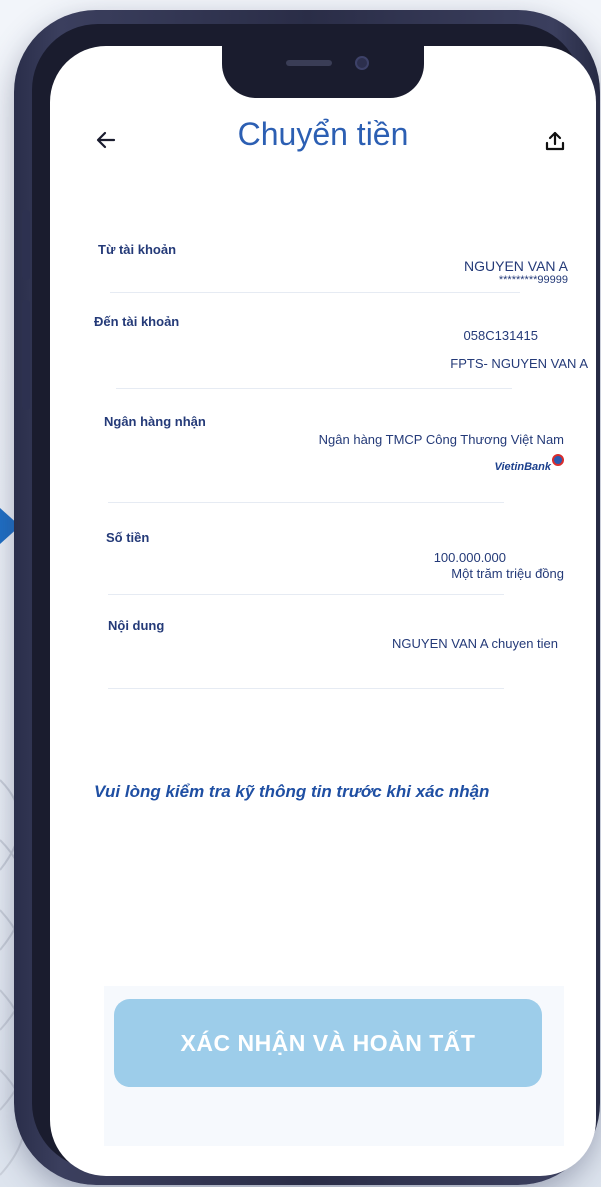 This screenshot has height=1187, width=601. I want to click on amount-value: 100.000.000, so click(469, 557).